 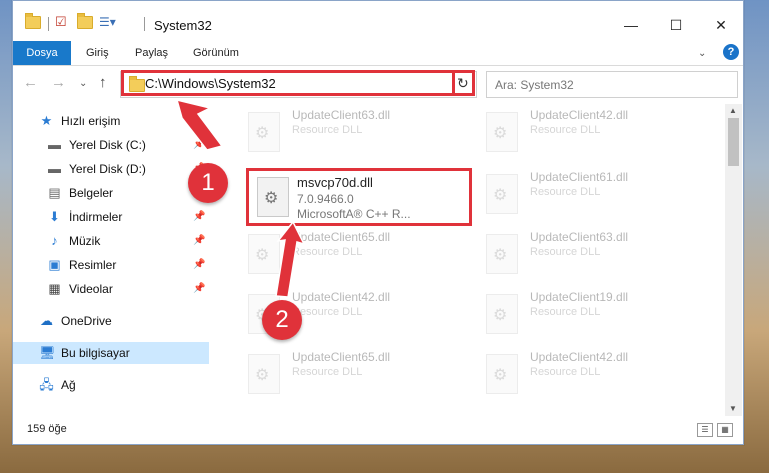 I want to click on sidebar-item-onedrive: ☁ OneDrive, so click(x=111, y=321).